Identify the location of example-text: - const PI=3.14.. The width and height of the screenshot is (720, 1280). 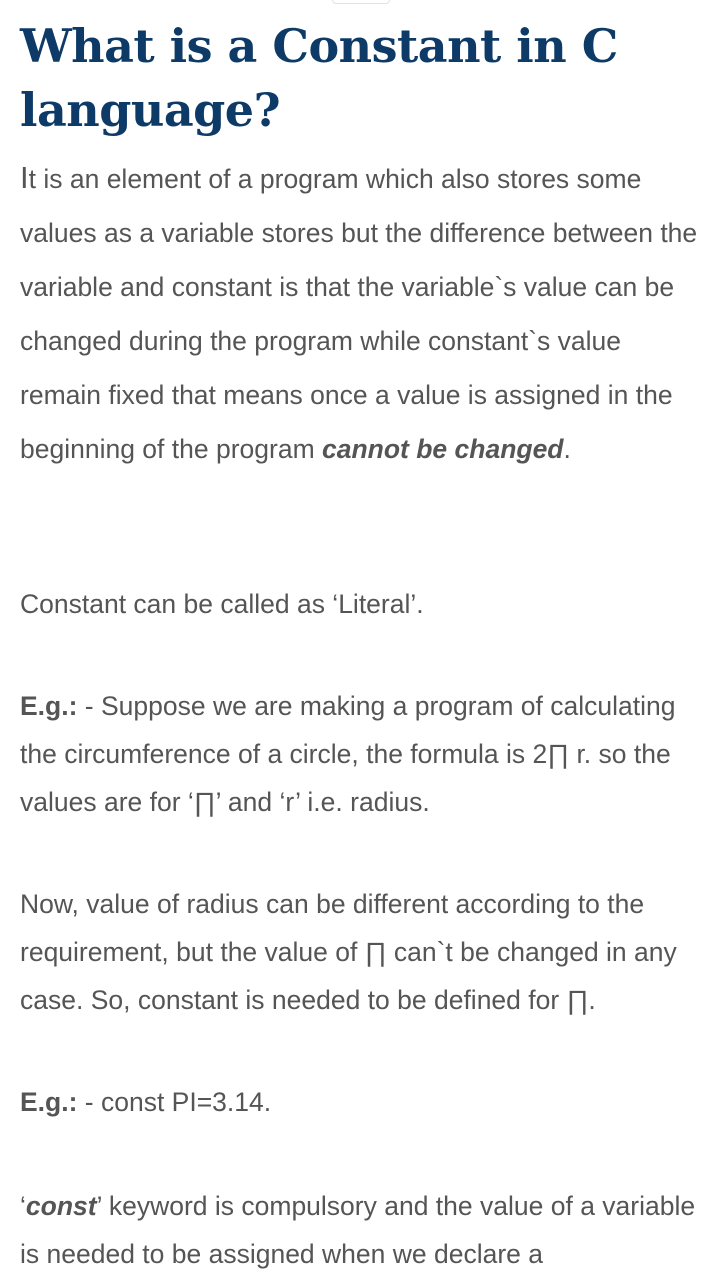
(174, 1102).